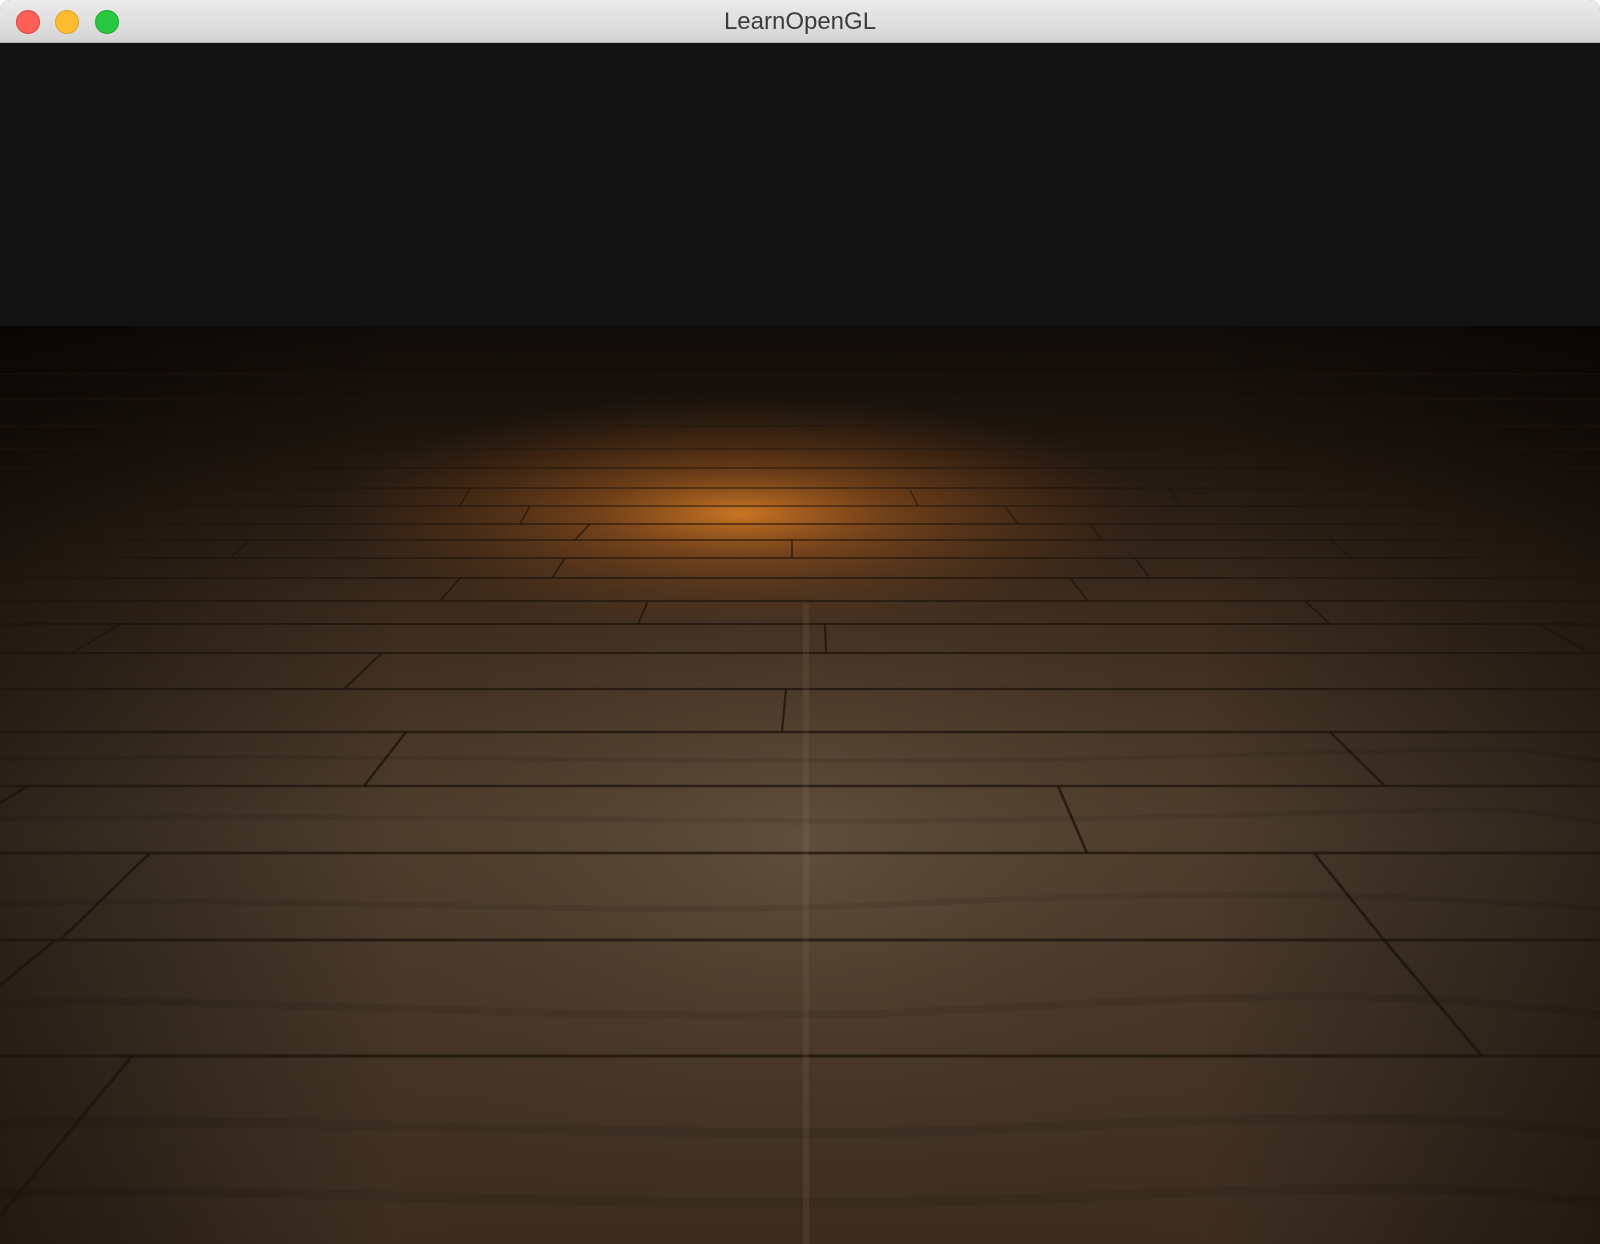 This screenshot has width=1600, height=1244. I want to click on window-title: LearnOpenGL, so click(800, 21).